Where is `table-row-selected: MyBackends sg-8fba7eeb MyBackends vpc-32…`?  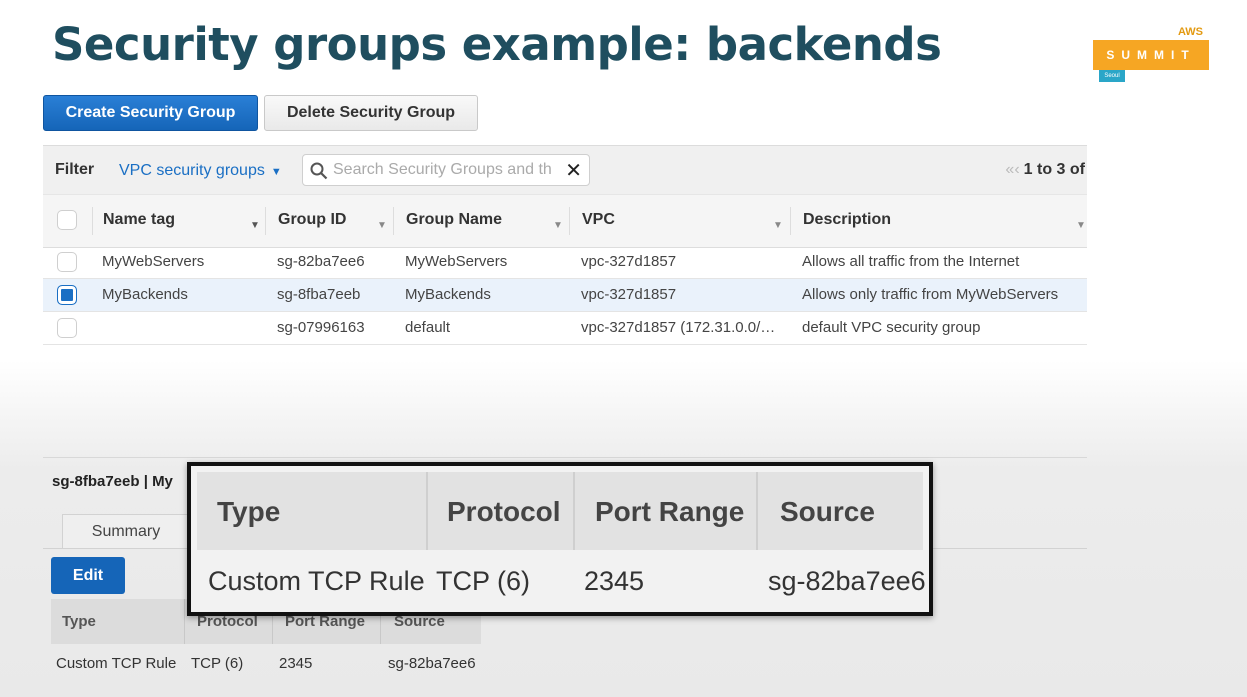 table-row-selected: MyBackends sg-8fba7eeb MyBackends vpc-32… is located at coordinates (565, 295).